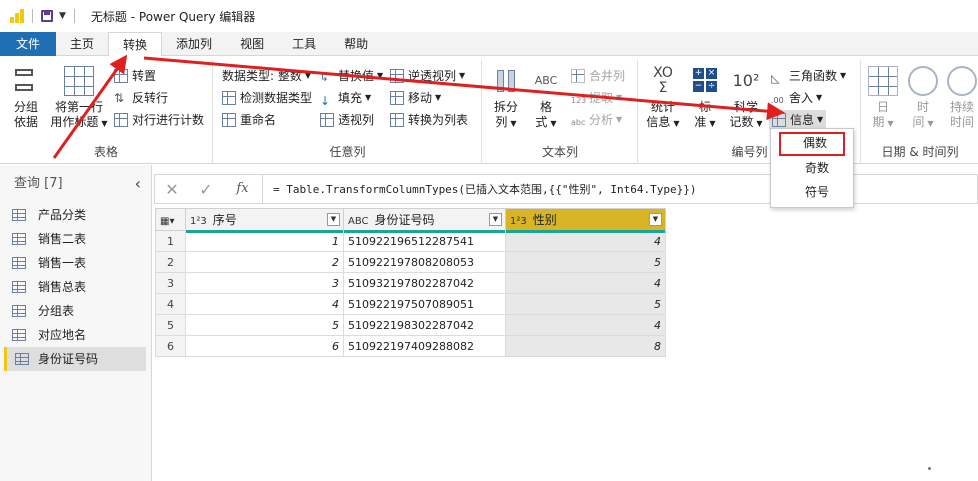 Image resolution: width=978 pixels, height=481 pixels. Describe the element at coordinates (506, 96) in the screenshot. I see `split-column-button: 拆分 列 ▼` at that location.